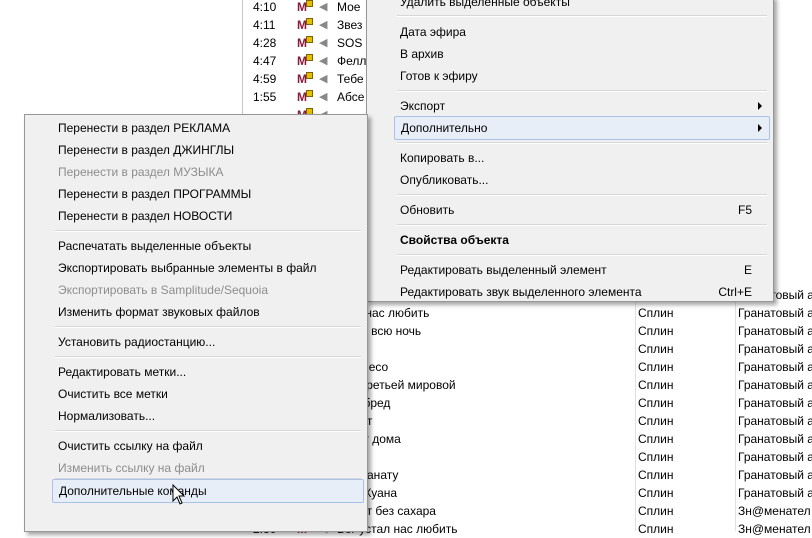 The height and width of the screenshot is (538, 812). Describe the element at coordinates (145, 216) in the screenshot. I see `menu-item-label: Перенести в раздел НОВОСТИ` at that location.